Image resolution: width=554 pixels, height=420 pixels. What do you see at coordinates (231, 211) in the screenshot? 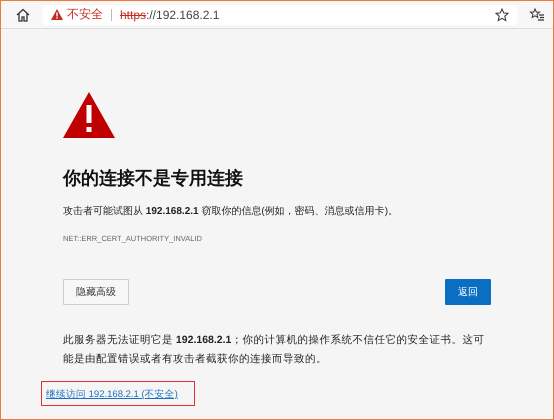
I see `description-text: 攻击者可能试图从 192.168.2.1 窃取你的信息(例如，密码、消息或信用卡)。` at bounding box center [231, 211].